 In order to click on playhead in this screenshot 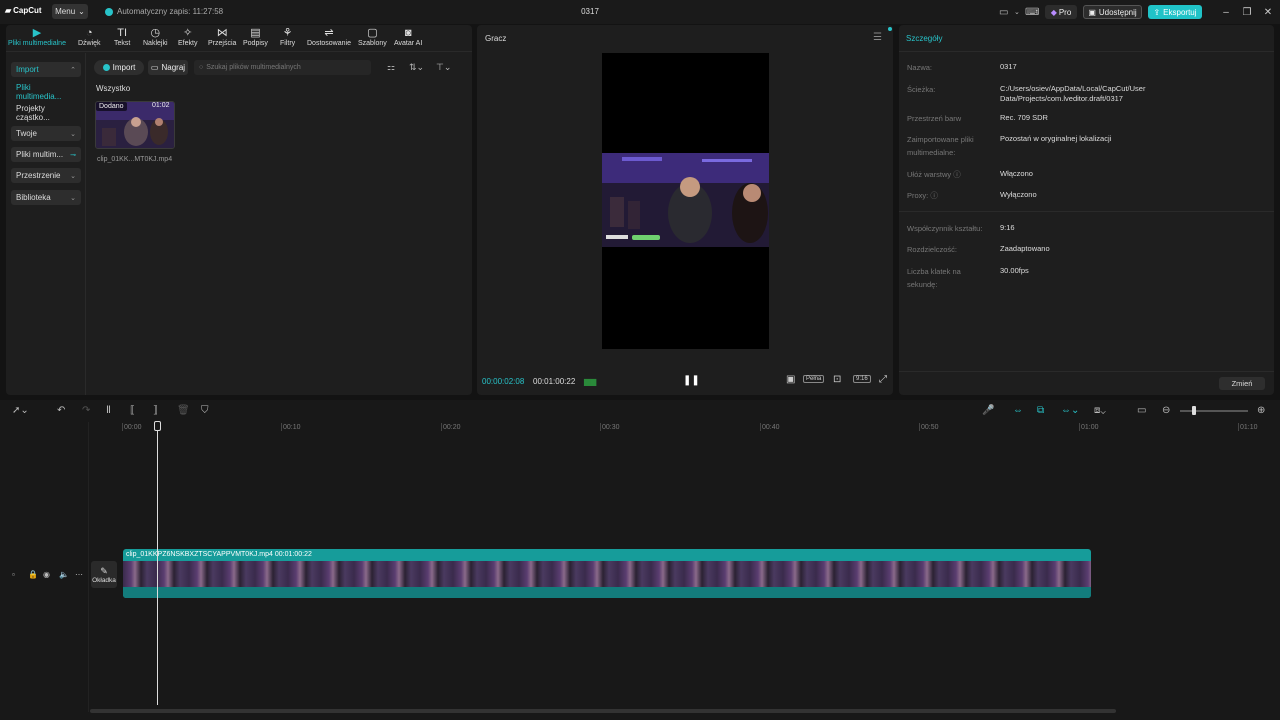, I will do `click(157, 563)`.